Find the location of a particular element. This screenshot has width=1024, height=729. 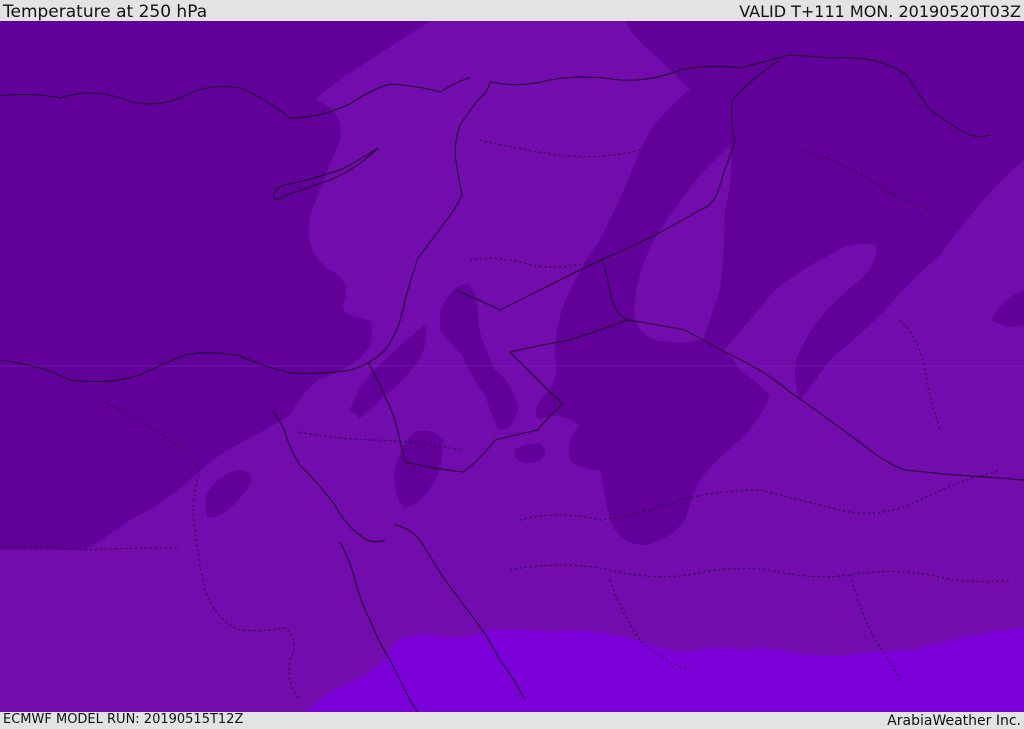

valid-time: VALID T+111 MON. 20190520T03Z is located at coordinates (880, 11).